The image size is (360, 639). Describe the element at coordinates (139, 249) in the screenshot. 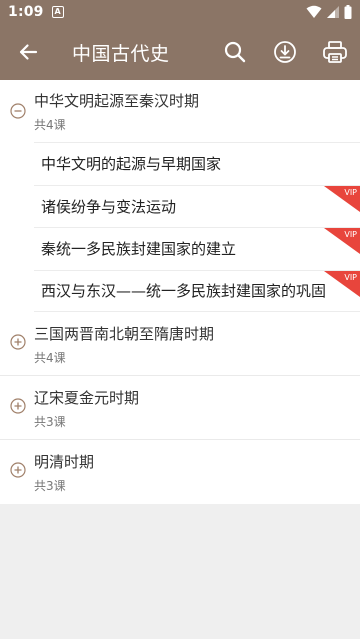

I see `lesson-title: 秦统一多民族封建国家的建立` at that location.